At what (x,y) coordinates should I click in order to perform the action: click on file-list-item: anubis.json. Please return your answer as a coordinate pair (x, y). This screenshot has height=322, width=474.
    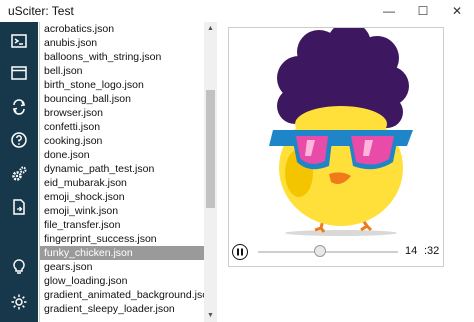
    Looking at the image, I should click on (122, 43).